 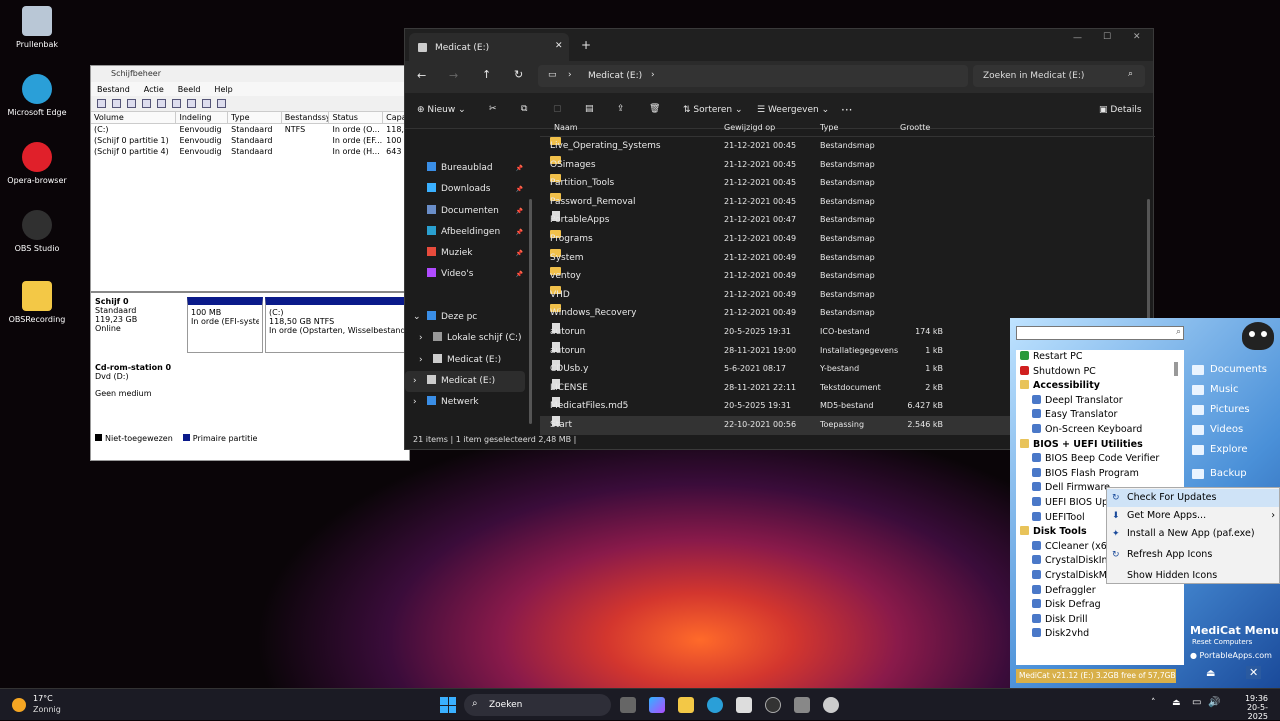 What do you see at coordinates (915, 127) in the screenshot?
I see `column-header: Grootte` at bounding box center [915, 127].